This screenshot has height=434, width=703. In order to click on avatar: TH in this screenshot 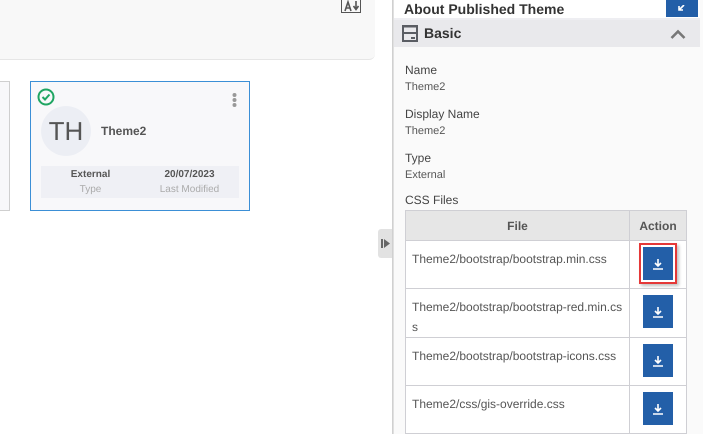, I will do `click(66, 131)`.